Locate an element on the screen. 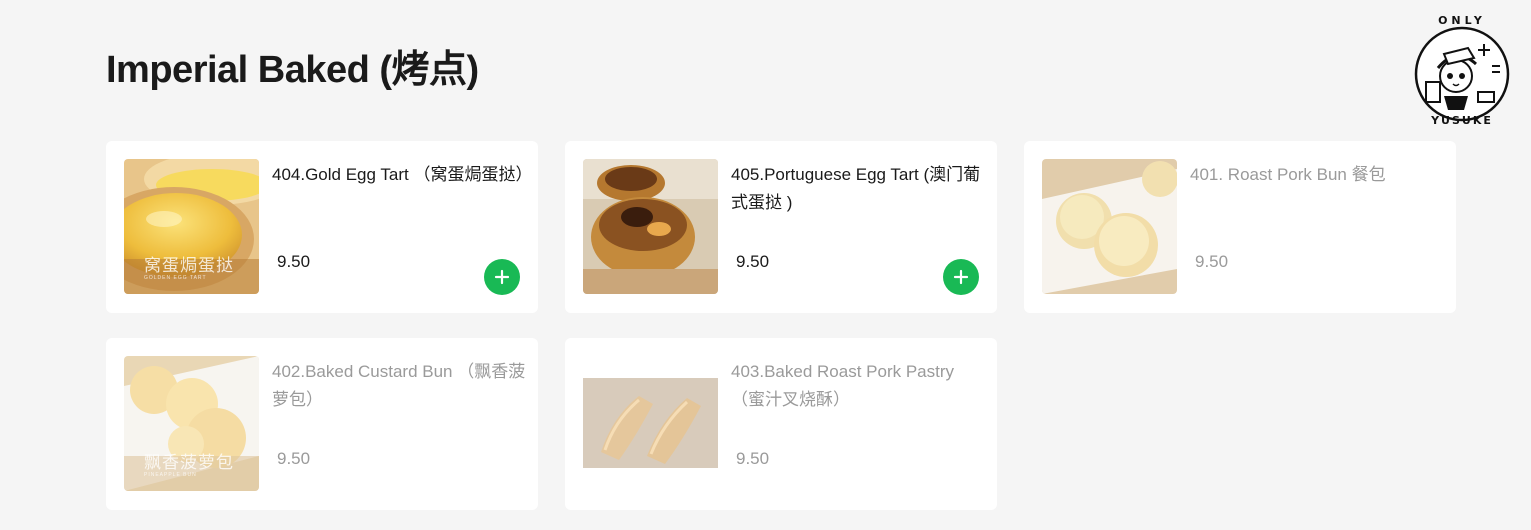  svg-text: YUSUKE is located at coordinates (1461, 120).